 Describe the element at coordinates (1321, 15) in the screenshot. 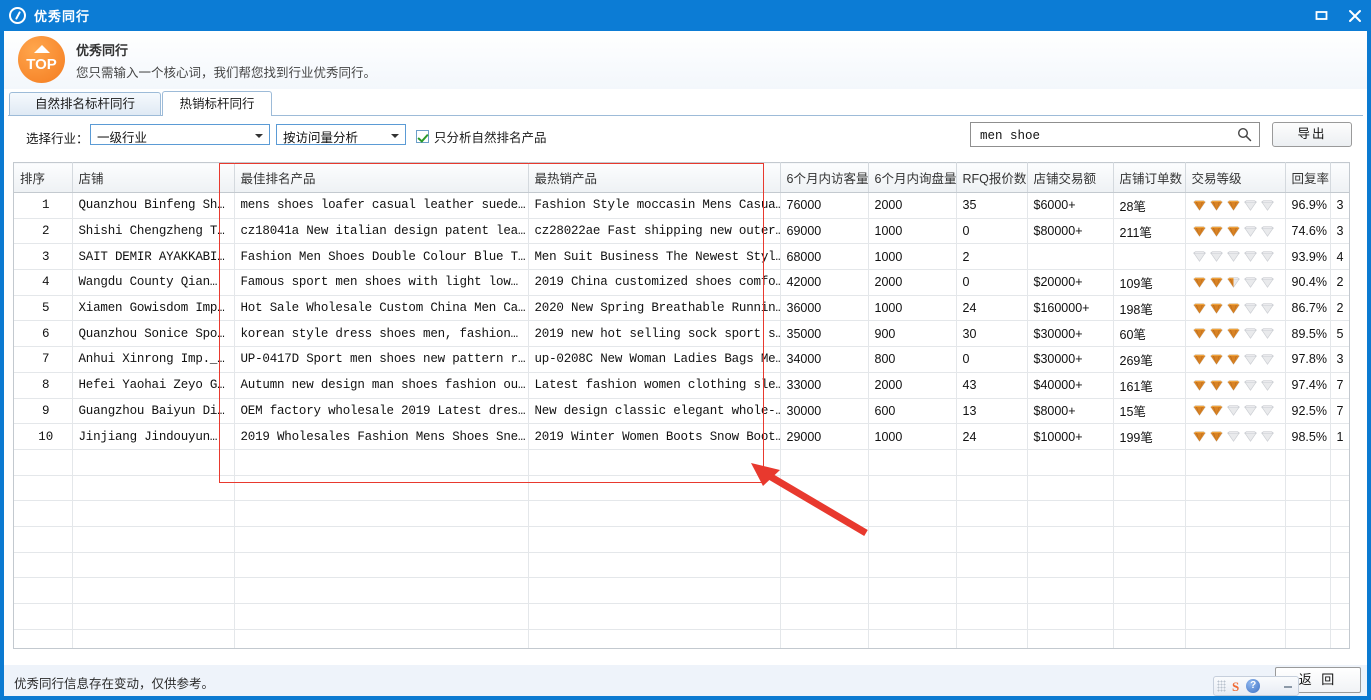

I see `maximize-icon` at that location.